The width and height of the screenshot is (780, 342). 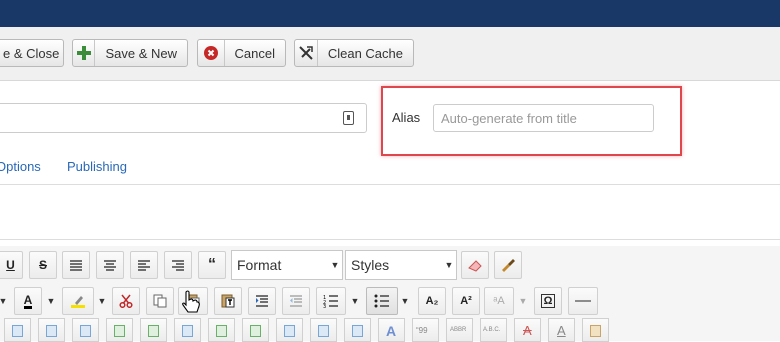 I want to click on align-right-icon, so click(x=178, y=265).